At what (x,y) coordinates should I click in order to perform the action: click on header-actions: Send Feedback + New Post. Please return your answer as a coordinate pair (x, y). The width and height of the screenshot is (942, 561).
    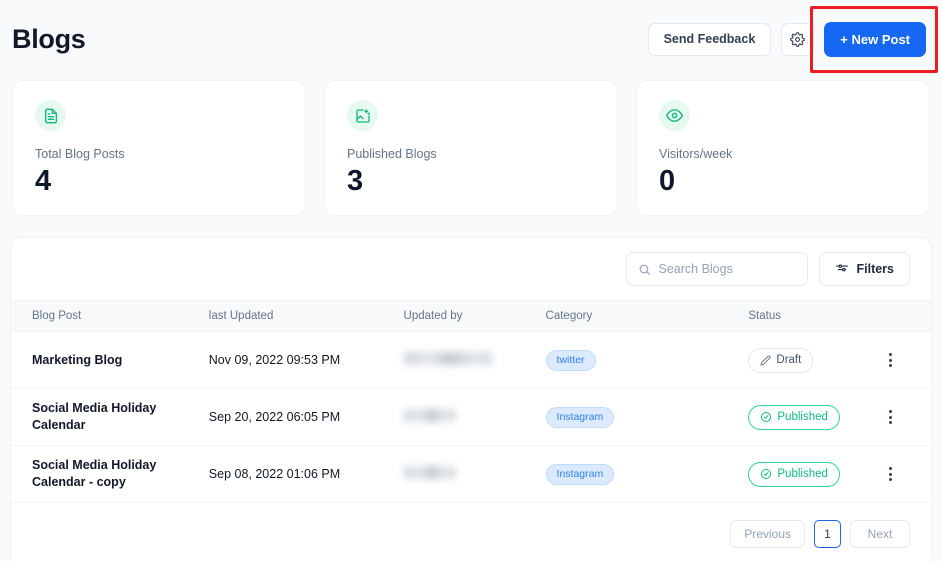
    Looking at the image, I should click on (792, 39).